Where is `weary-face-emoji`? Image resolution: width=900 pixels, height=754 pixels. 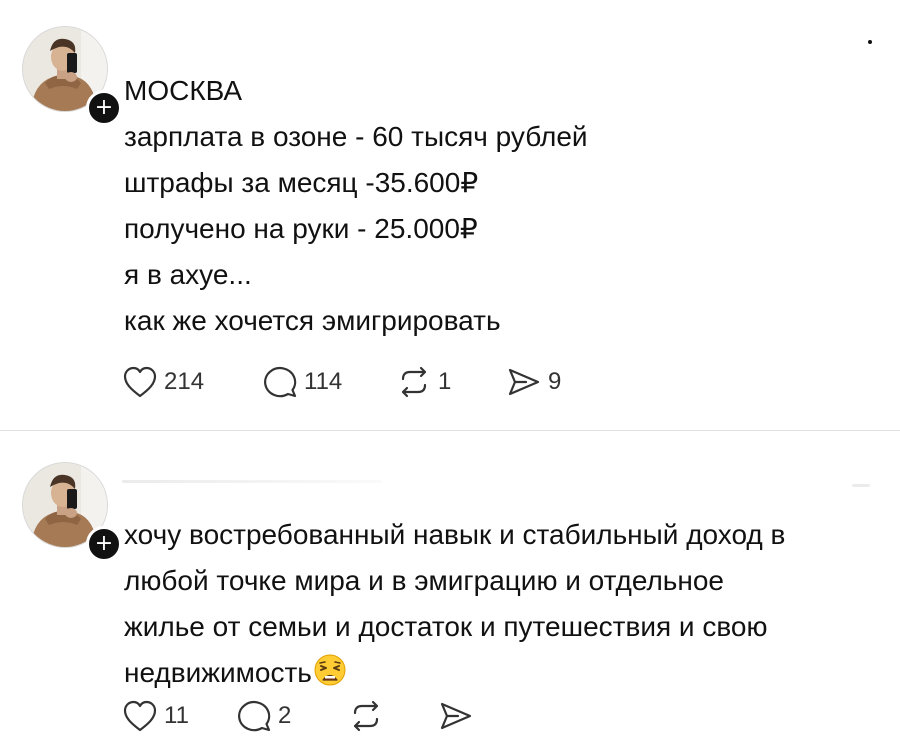 weary-face-emoji is located at coordinates (330, 677).